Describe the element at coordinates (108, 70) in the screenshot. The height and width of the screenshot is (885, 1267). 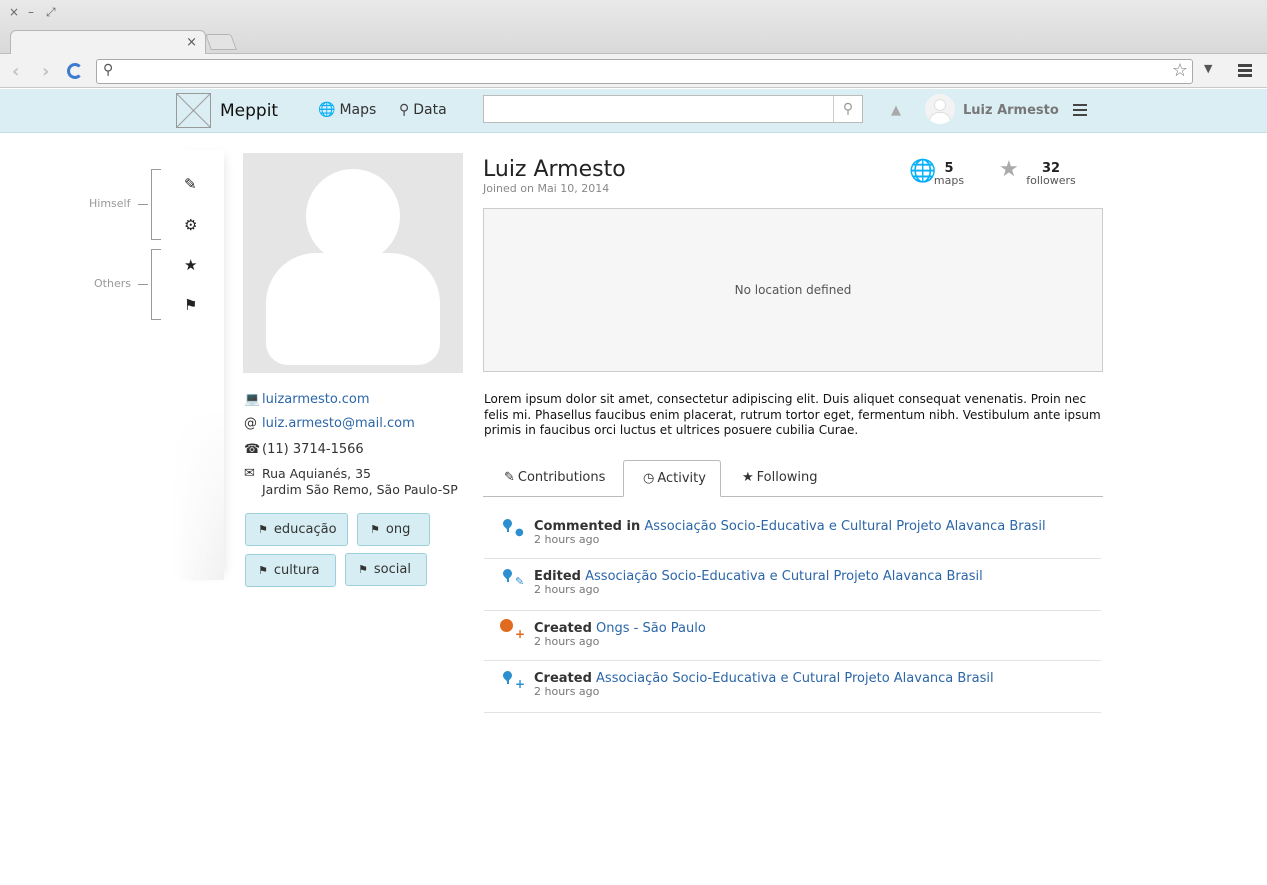
I see `search-icon: ⚲` at that location.